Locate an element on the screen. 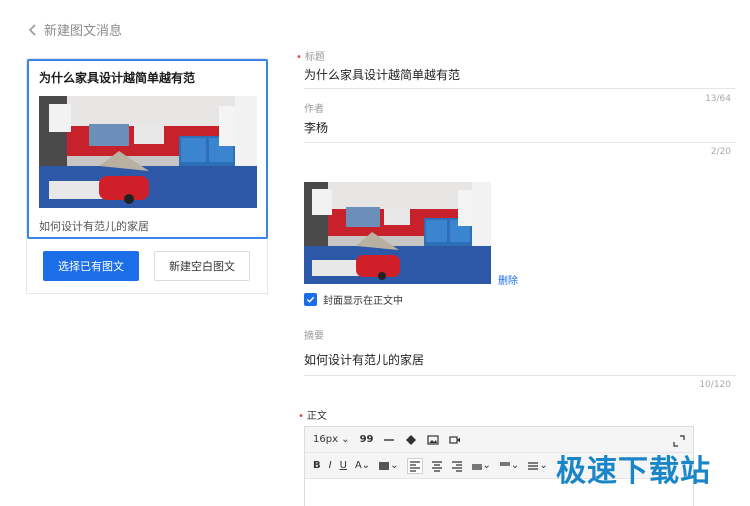 Image resolution: width=750 pixels, height=506 pixels. align-center-icon is located at coordinates (437, 466).